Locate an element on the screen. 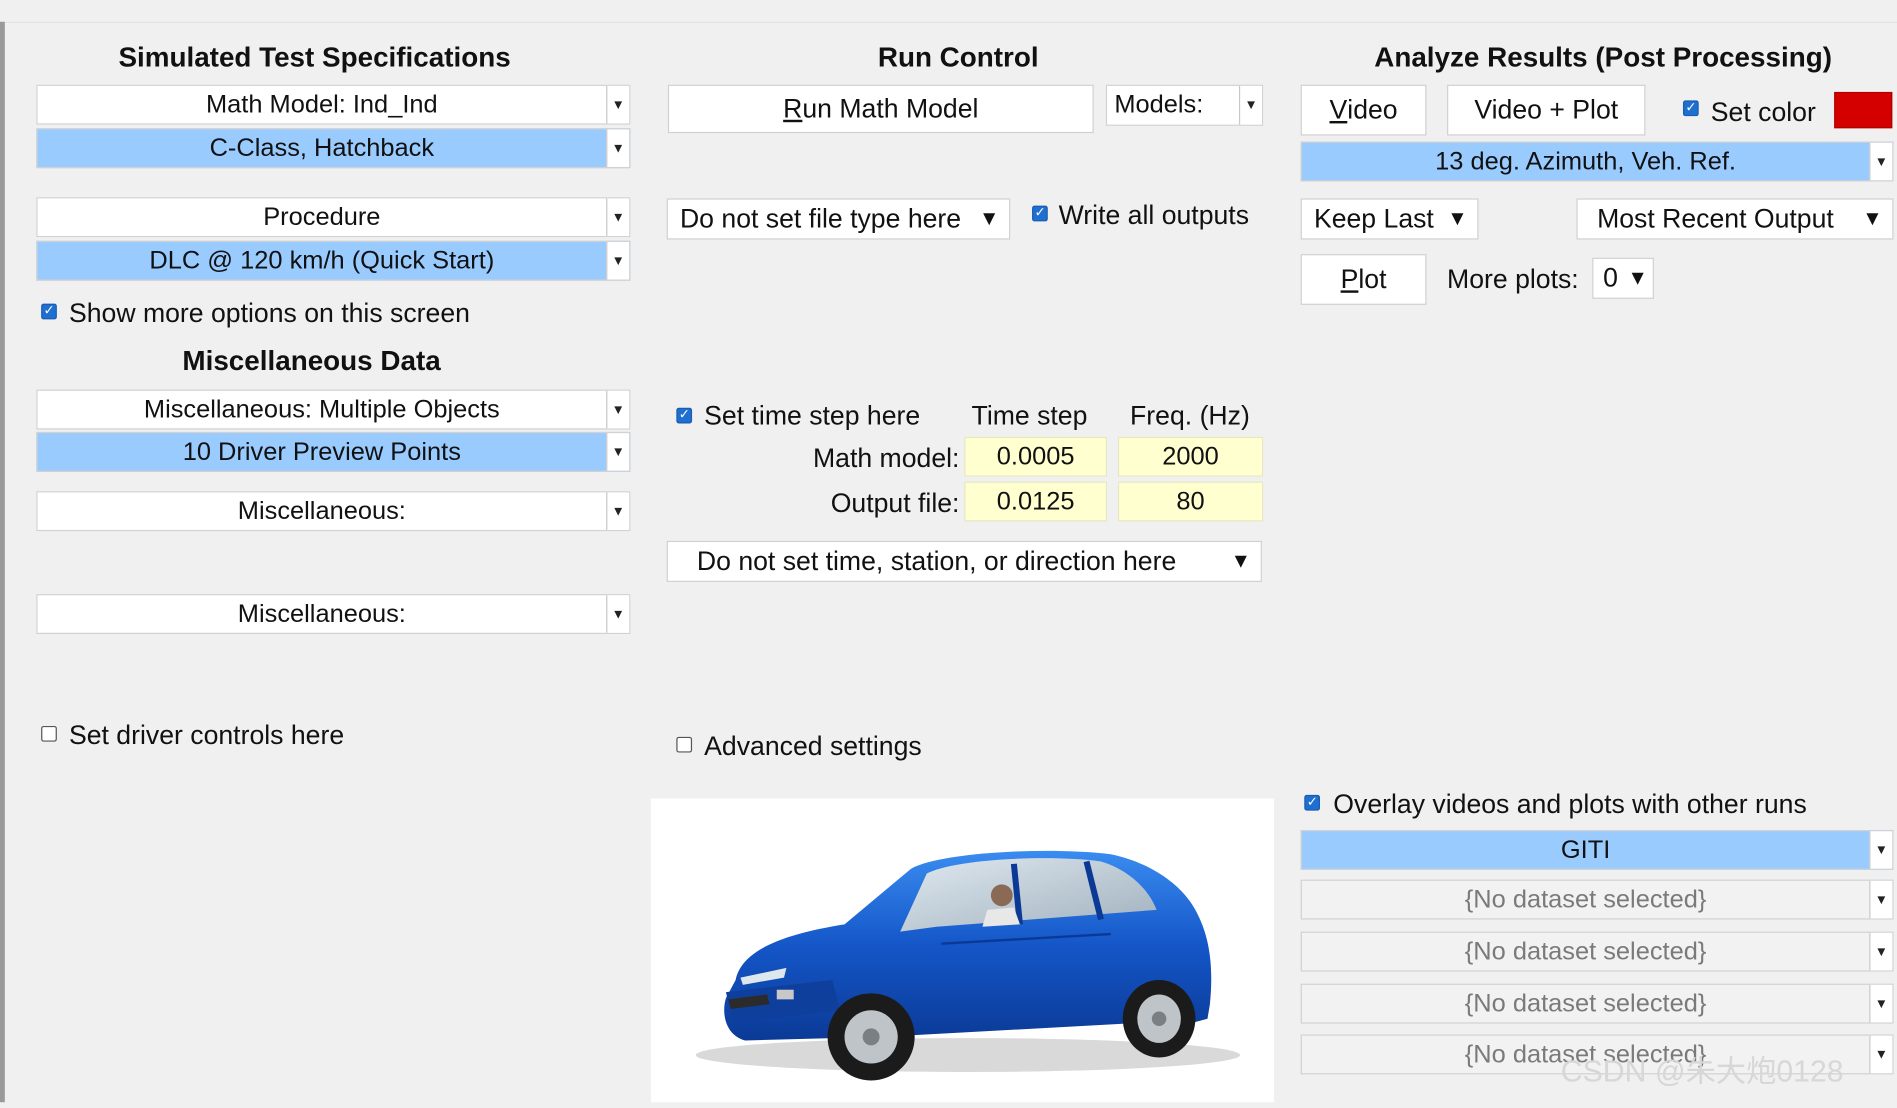 This screenshot has height=1108, width=1897. vehicle-label: C-Class, Hatchback is located at coordinates (322, 147).